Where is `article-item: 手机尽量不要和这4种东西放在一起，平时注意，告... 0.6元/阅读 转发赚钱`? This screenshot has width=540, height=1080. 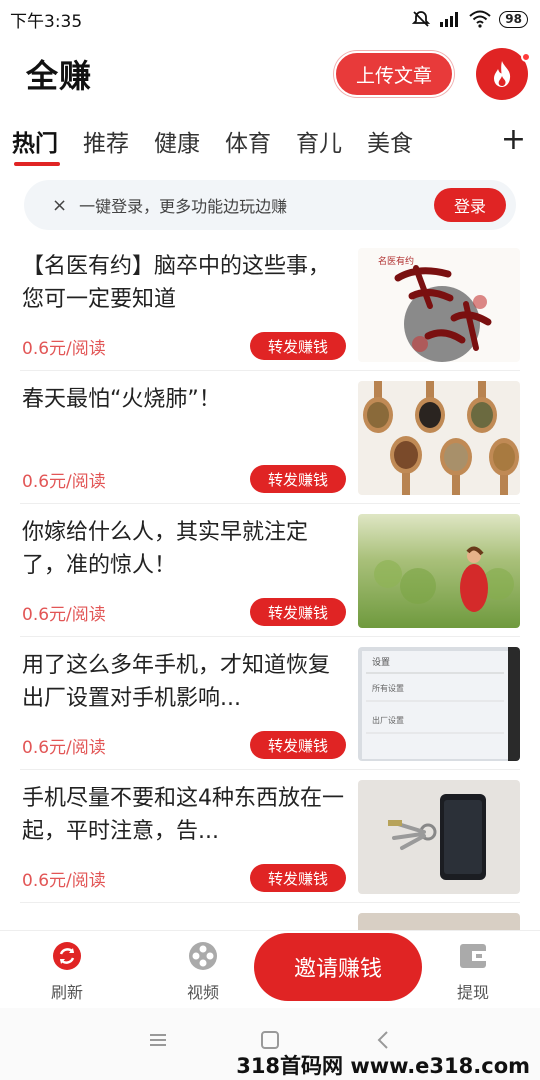
article-item: 手机尽量不要和这4种东西放在一起，平时注意，告... 0.6元/阅读 转发赚钱 is located at coordinates (270, 836).